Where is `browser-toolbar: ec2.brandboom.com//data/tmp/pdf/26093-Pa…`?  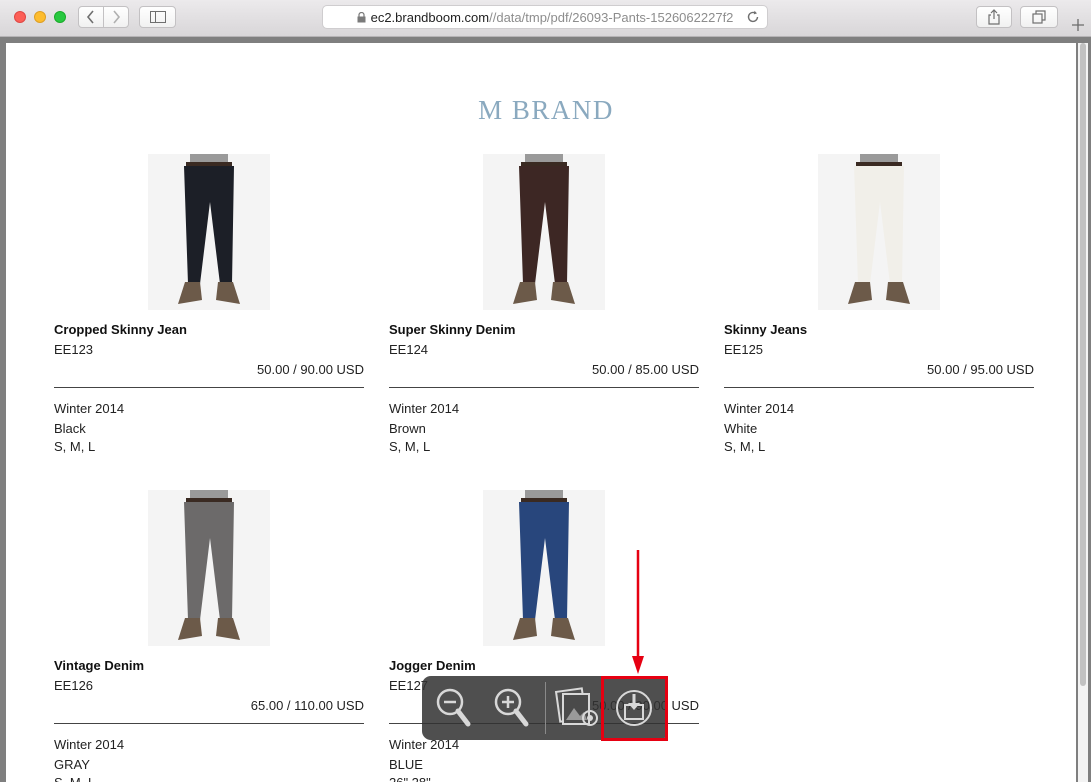 browser-toolbar: ec2.brandboom.com//data/tmp/pdf/26093-Pa… is located at coordinates (545, 18).